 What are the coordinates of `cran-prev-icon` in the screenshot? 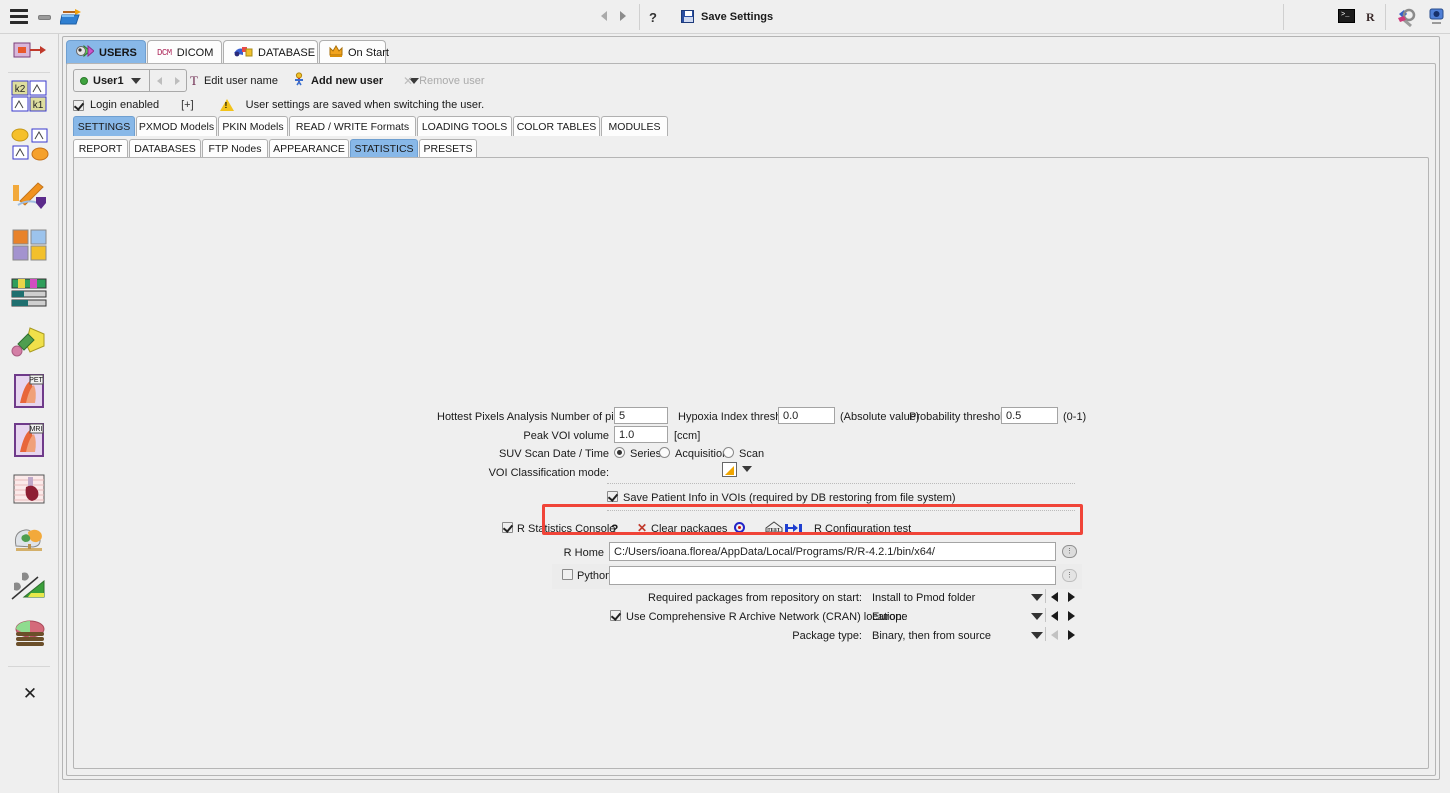 It's located at (1054, 616).